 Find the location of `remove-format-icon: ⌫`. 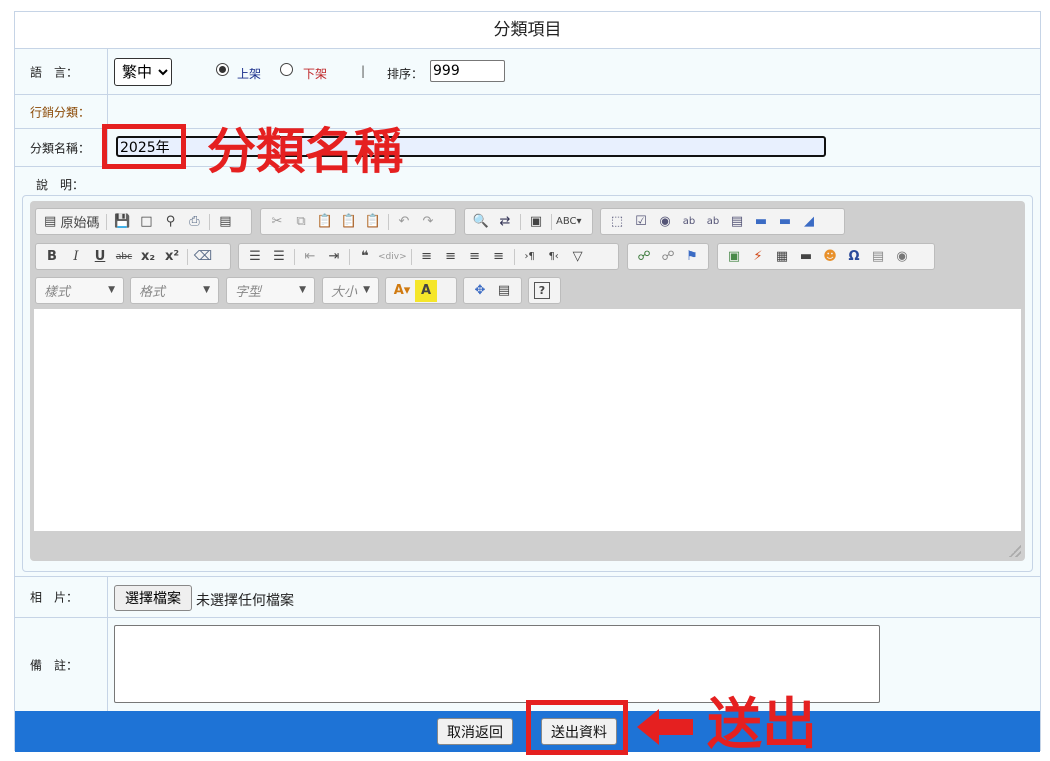

remove-format-icon: ⌫ is located at coordinates (203, 257).